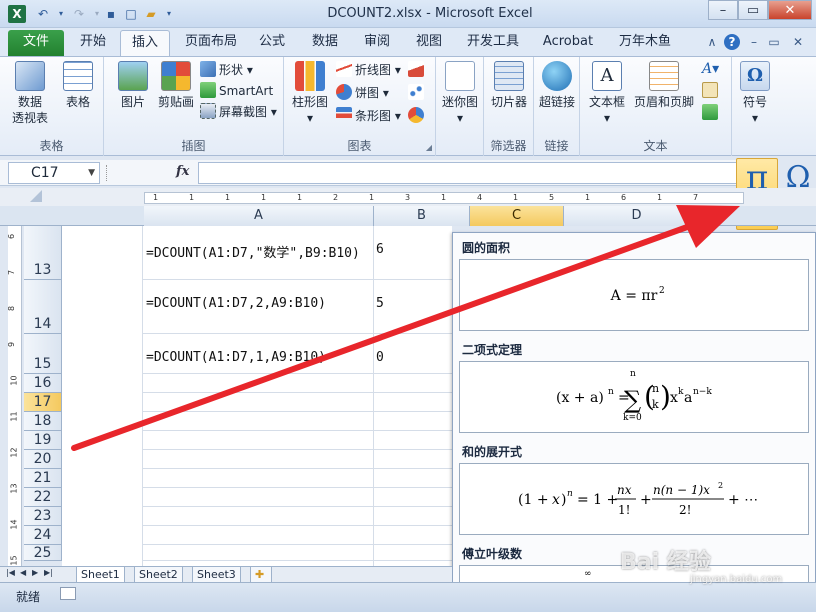  Describe the element at coordinates (14, 396) in the screenshot. I see `vertical-ruler: 6 7 8 9 10 11 12 13 14 15` at that location.